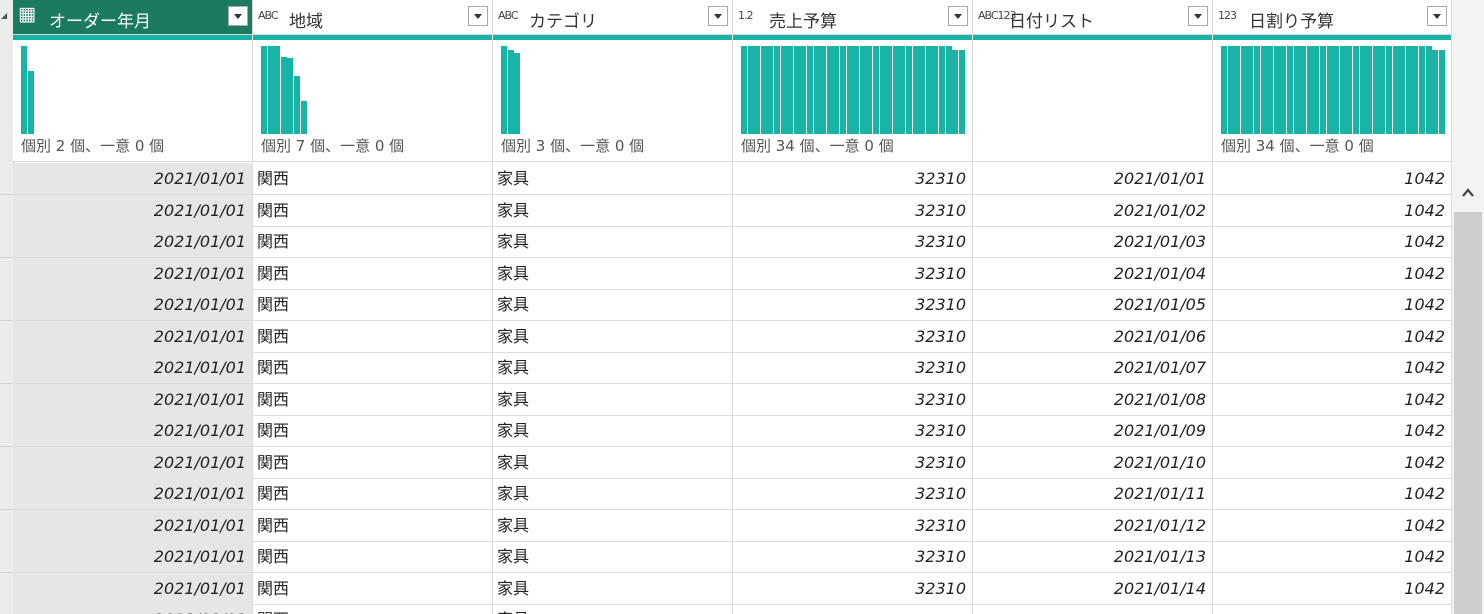 Image resolution: width=1484 pixels, height=614 pixels. Describe the element at coordinates (613, 101) in the screenshot. I see `column-distribution-category: 個別 3 個、一意 0 個` at that location.